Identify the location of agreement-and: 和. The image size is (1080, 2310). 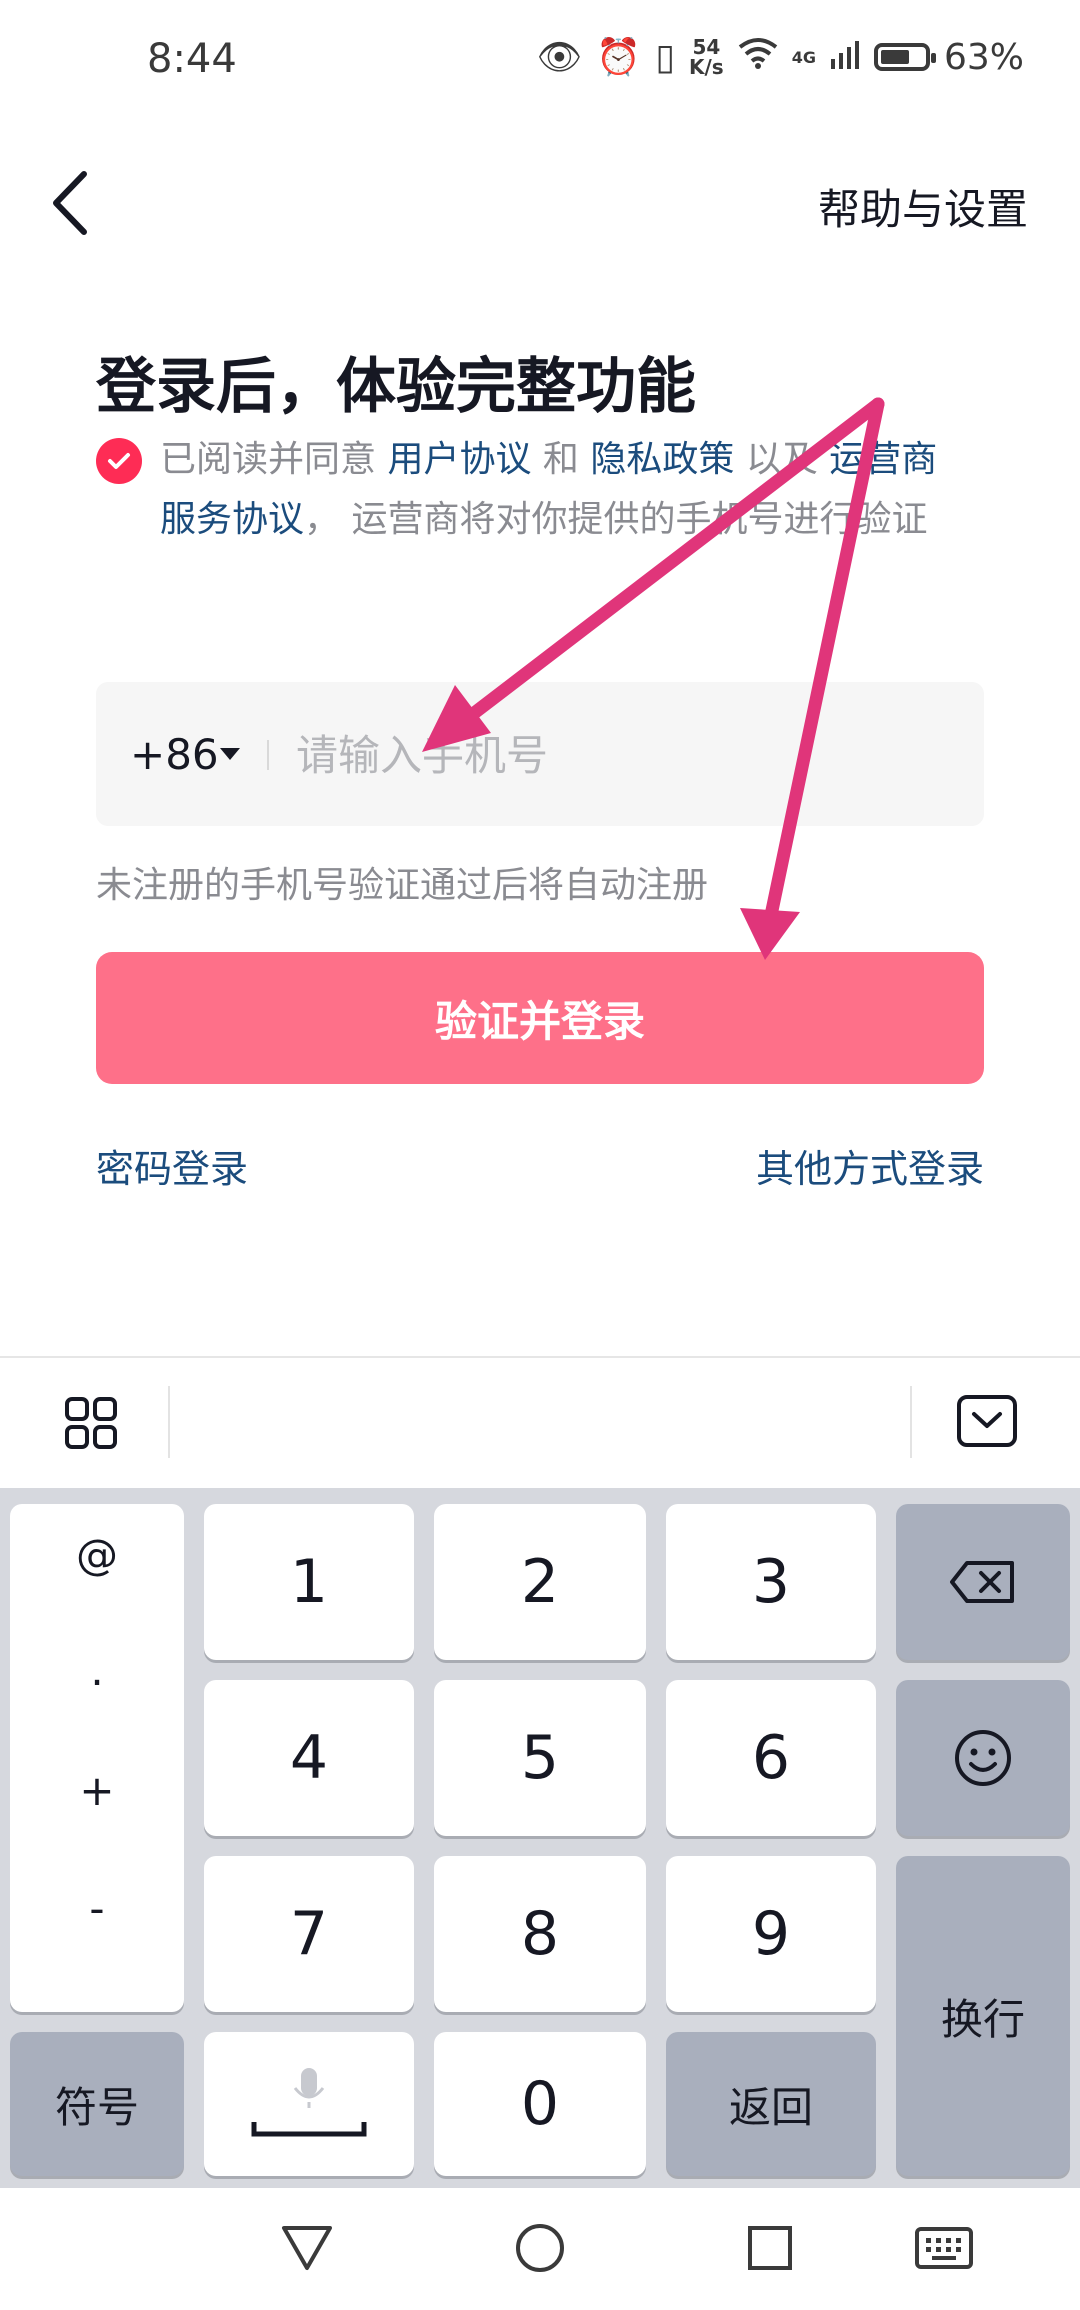
(561, 459).